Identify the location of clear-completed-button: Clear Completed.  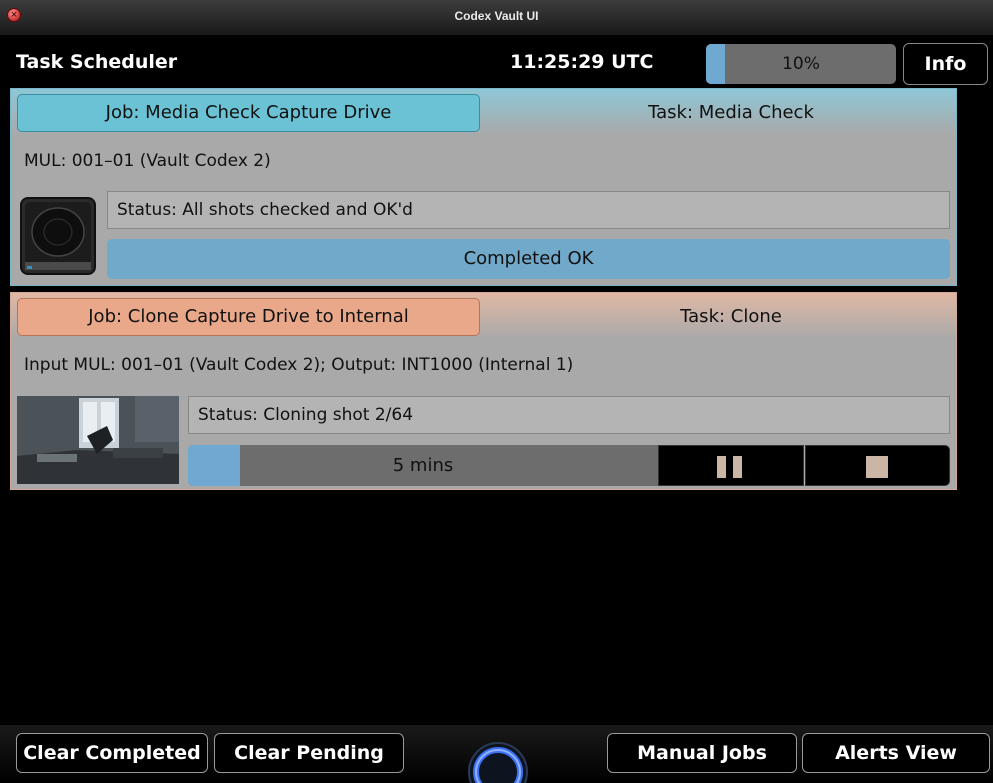
(112, 753).